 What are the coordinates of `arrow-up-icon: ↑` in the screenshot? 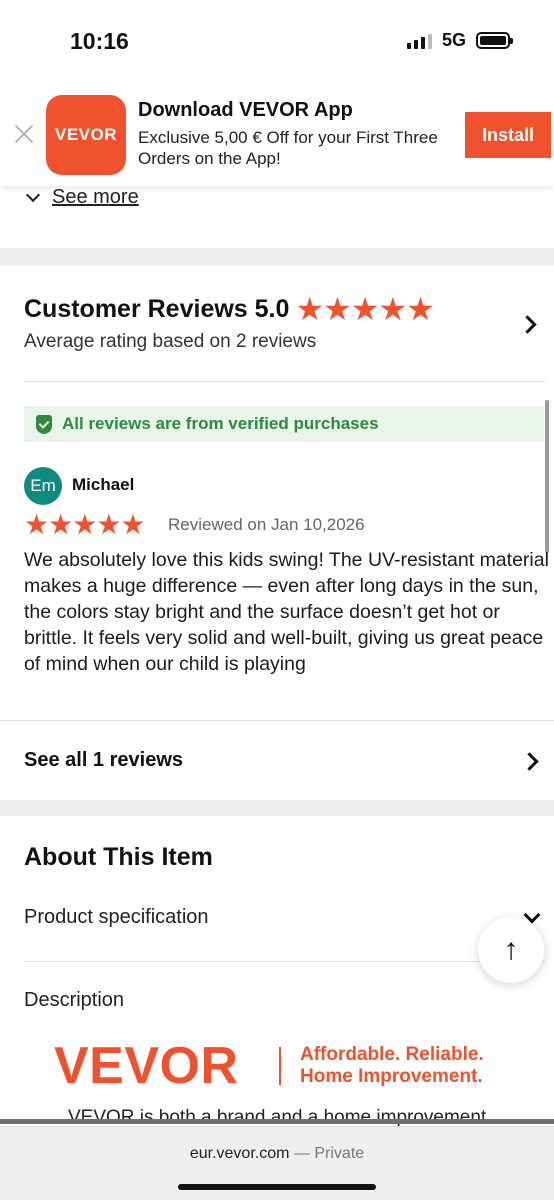 It's located at (511, 949).